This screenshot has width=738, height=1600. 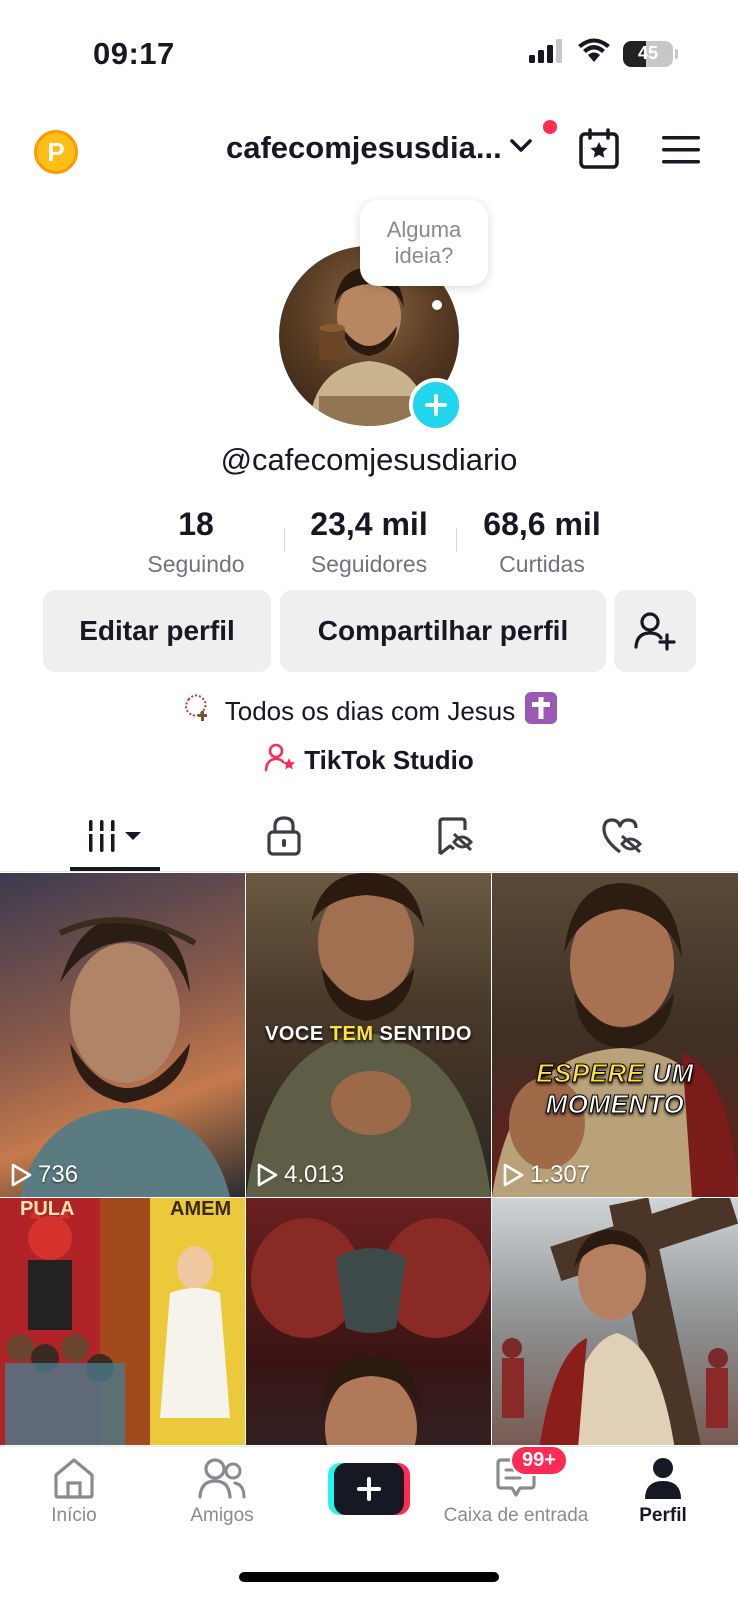 What do you see at coordinates (663, 1515) in the screenshot?
I see `nav-label: Perfil` at bounding box center [663, 1515].